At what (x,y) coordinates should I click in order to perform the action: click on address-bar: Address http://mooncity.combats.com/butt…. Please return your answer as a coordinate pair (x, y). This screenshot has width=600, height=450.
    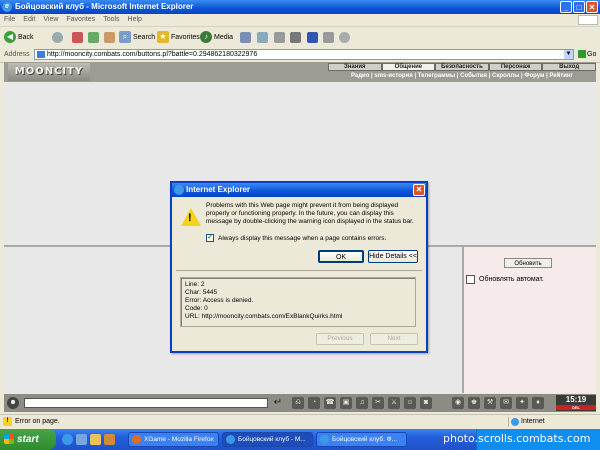
    Looking at the image, I should click on (300, 55).